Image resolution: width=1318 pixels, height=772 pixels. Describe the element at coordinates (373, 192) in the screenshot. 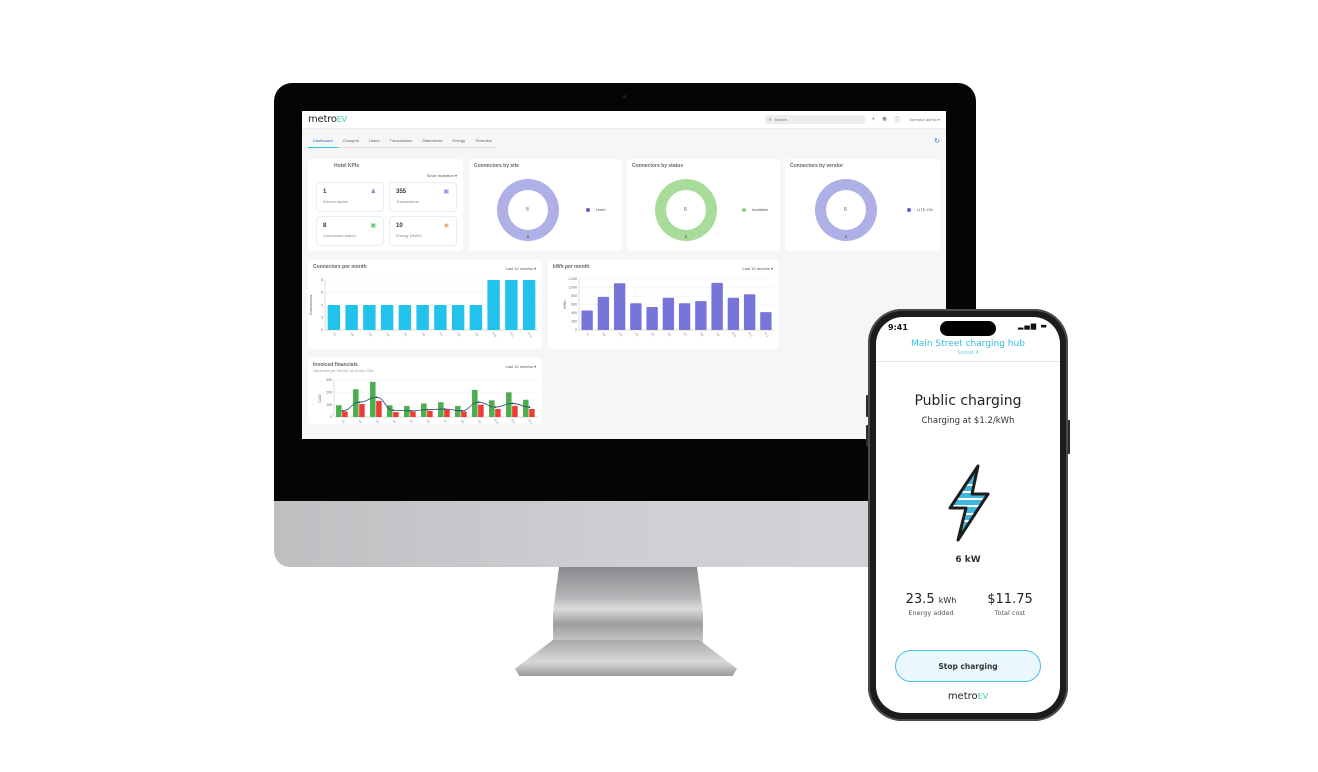

I see `user-icon: ♟` at that location.